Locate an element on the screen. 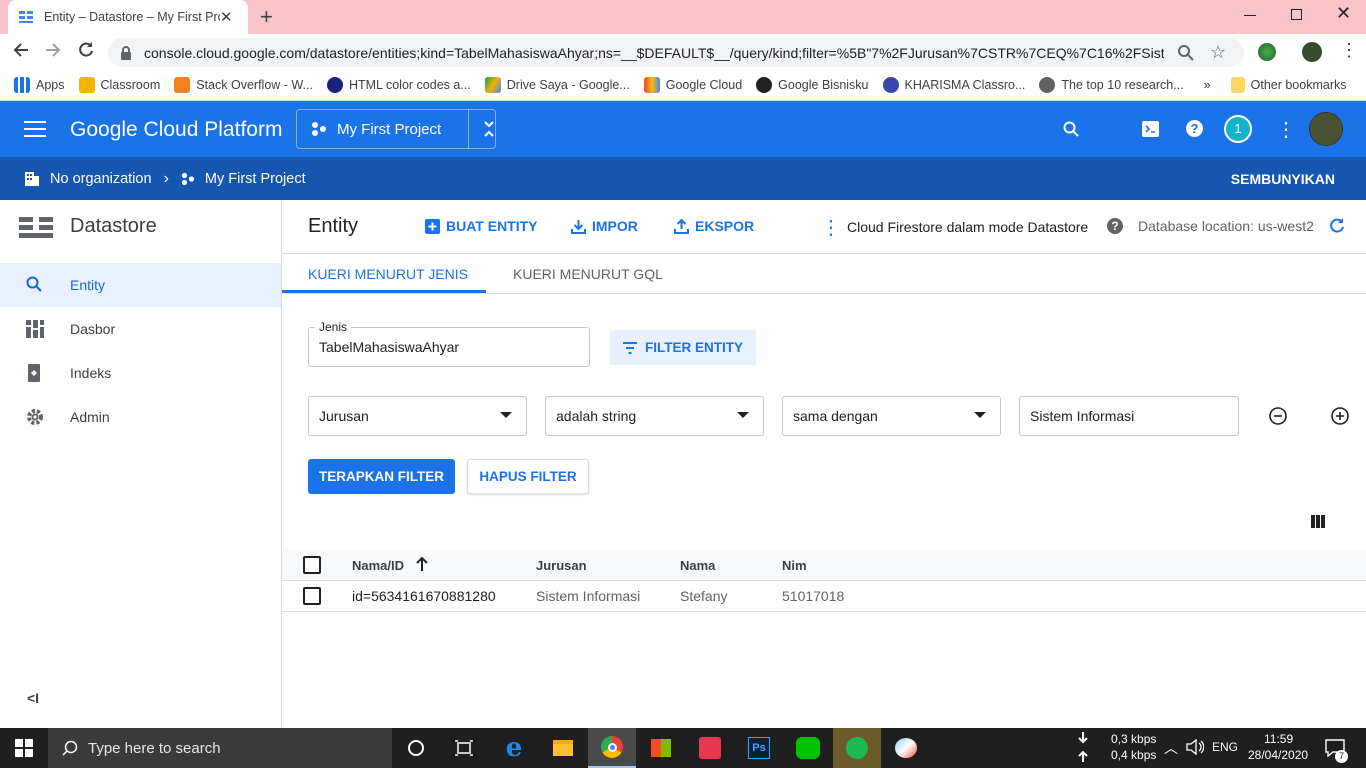 The width and height of the screenshot is (1366, 768). filter-entity-button: FILTER ENTITY is located at coordinates (683, 347).